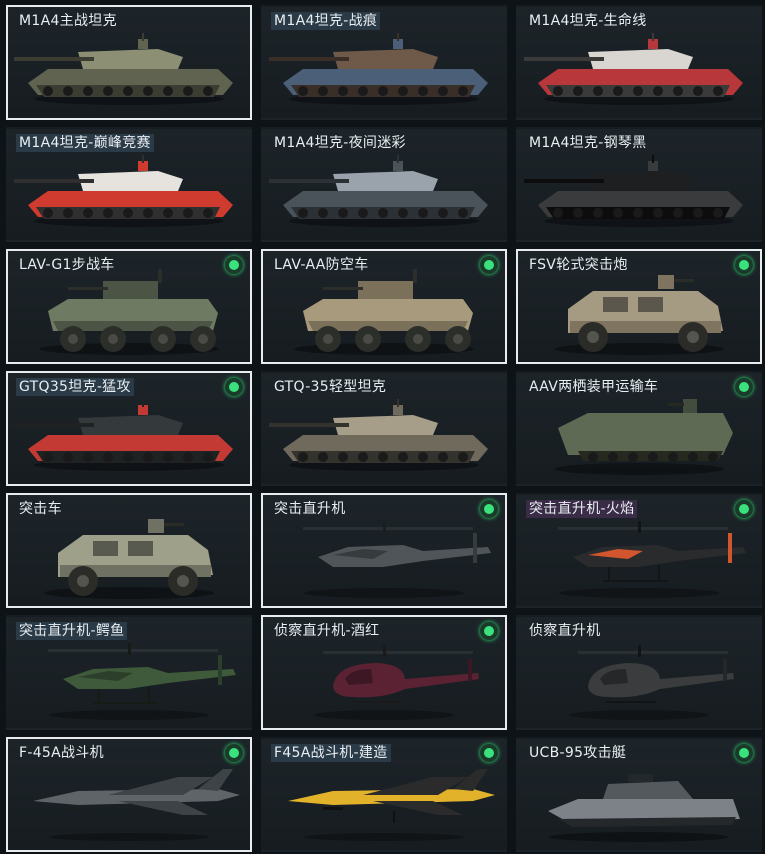 This screenshot has height=854, width=765. Describe the element at coordinates (129, 428) in the screenshot. I see `vehicle-card: GTQ35坦克-猛攻` at that location.